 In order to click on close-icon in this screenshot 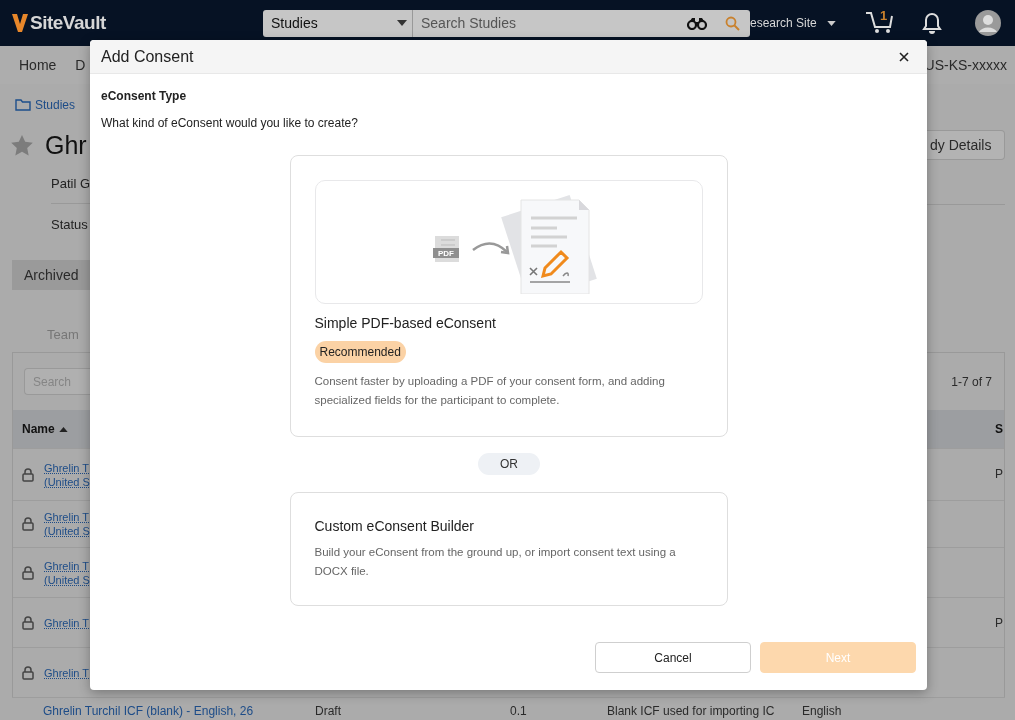, I will do `click(904, 56)`.